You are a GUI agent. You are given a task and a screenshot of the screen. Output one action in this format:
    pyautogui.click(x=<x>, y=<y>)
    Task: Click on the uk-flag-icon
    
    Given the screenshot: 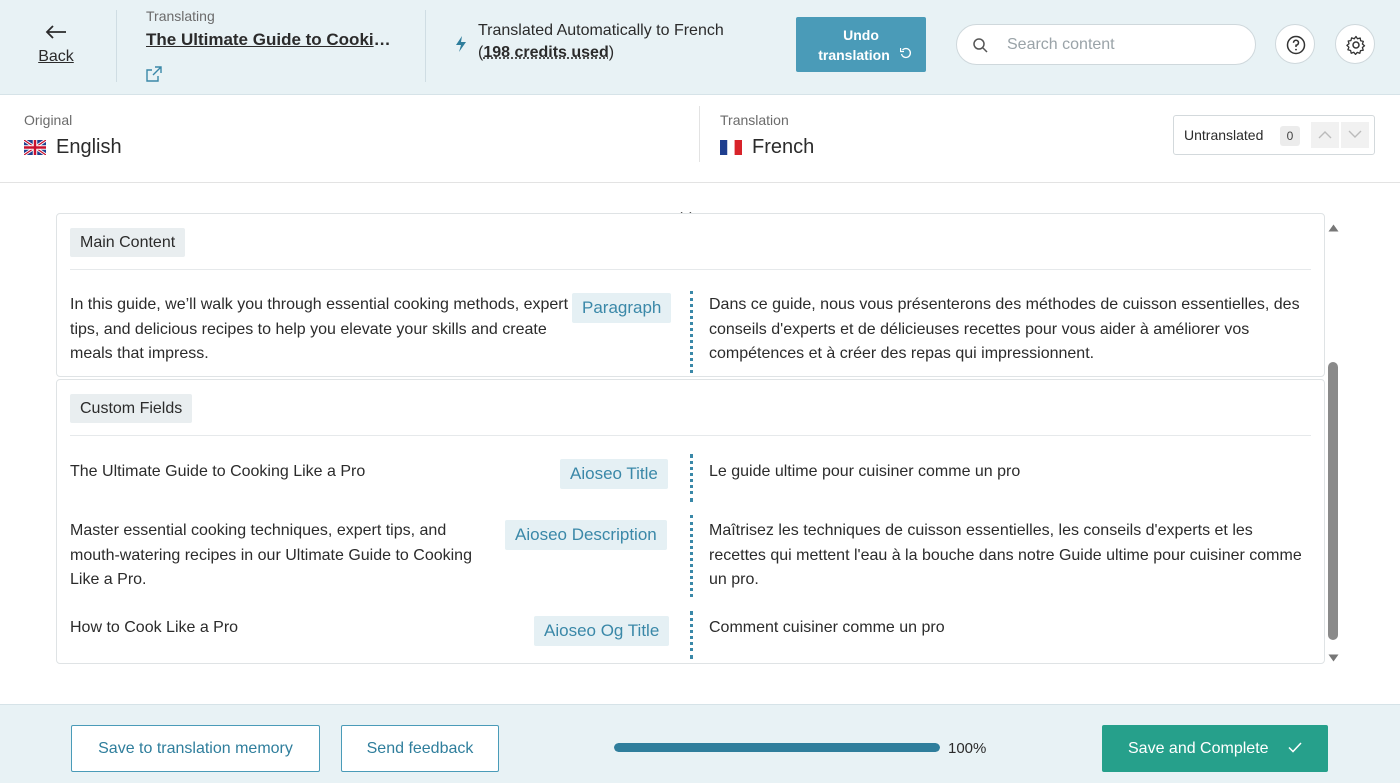 What is the action you would take?
    pyautogui.click(x=35, y=147)
    